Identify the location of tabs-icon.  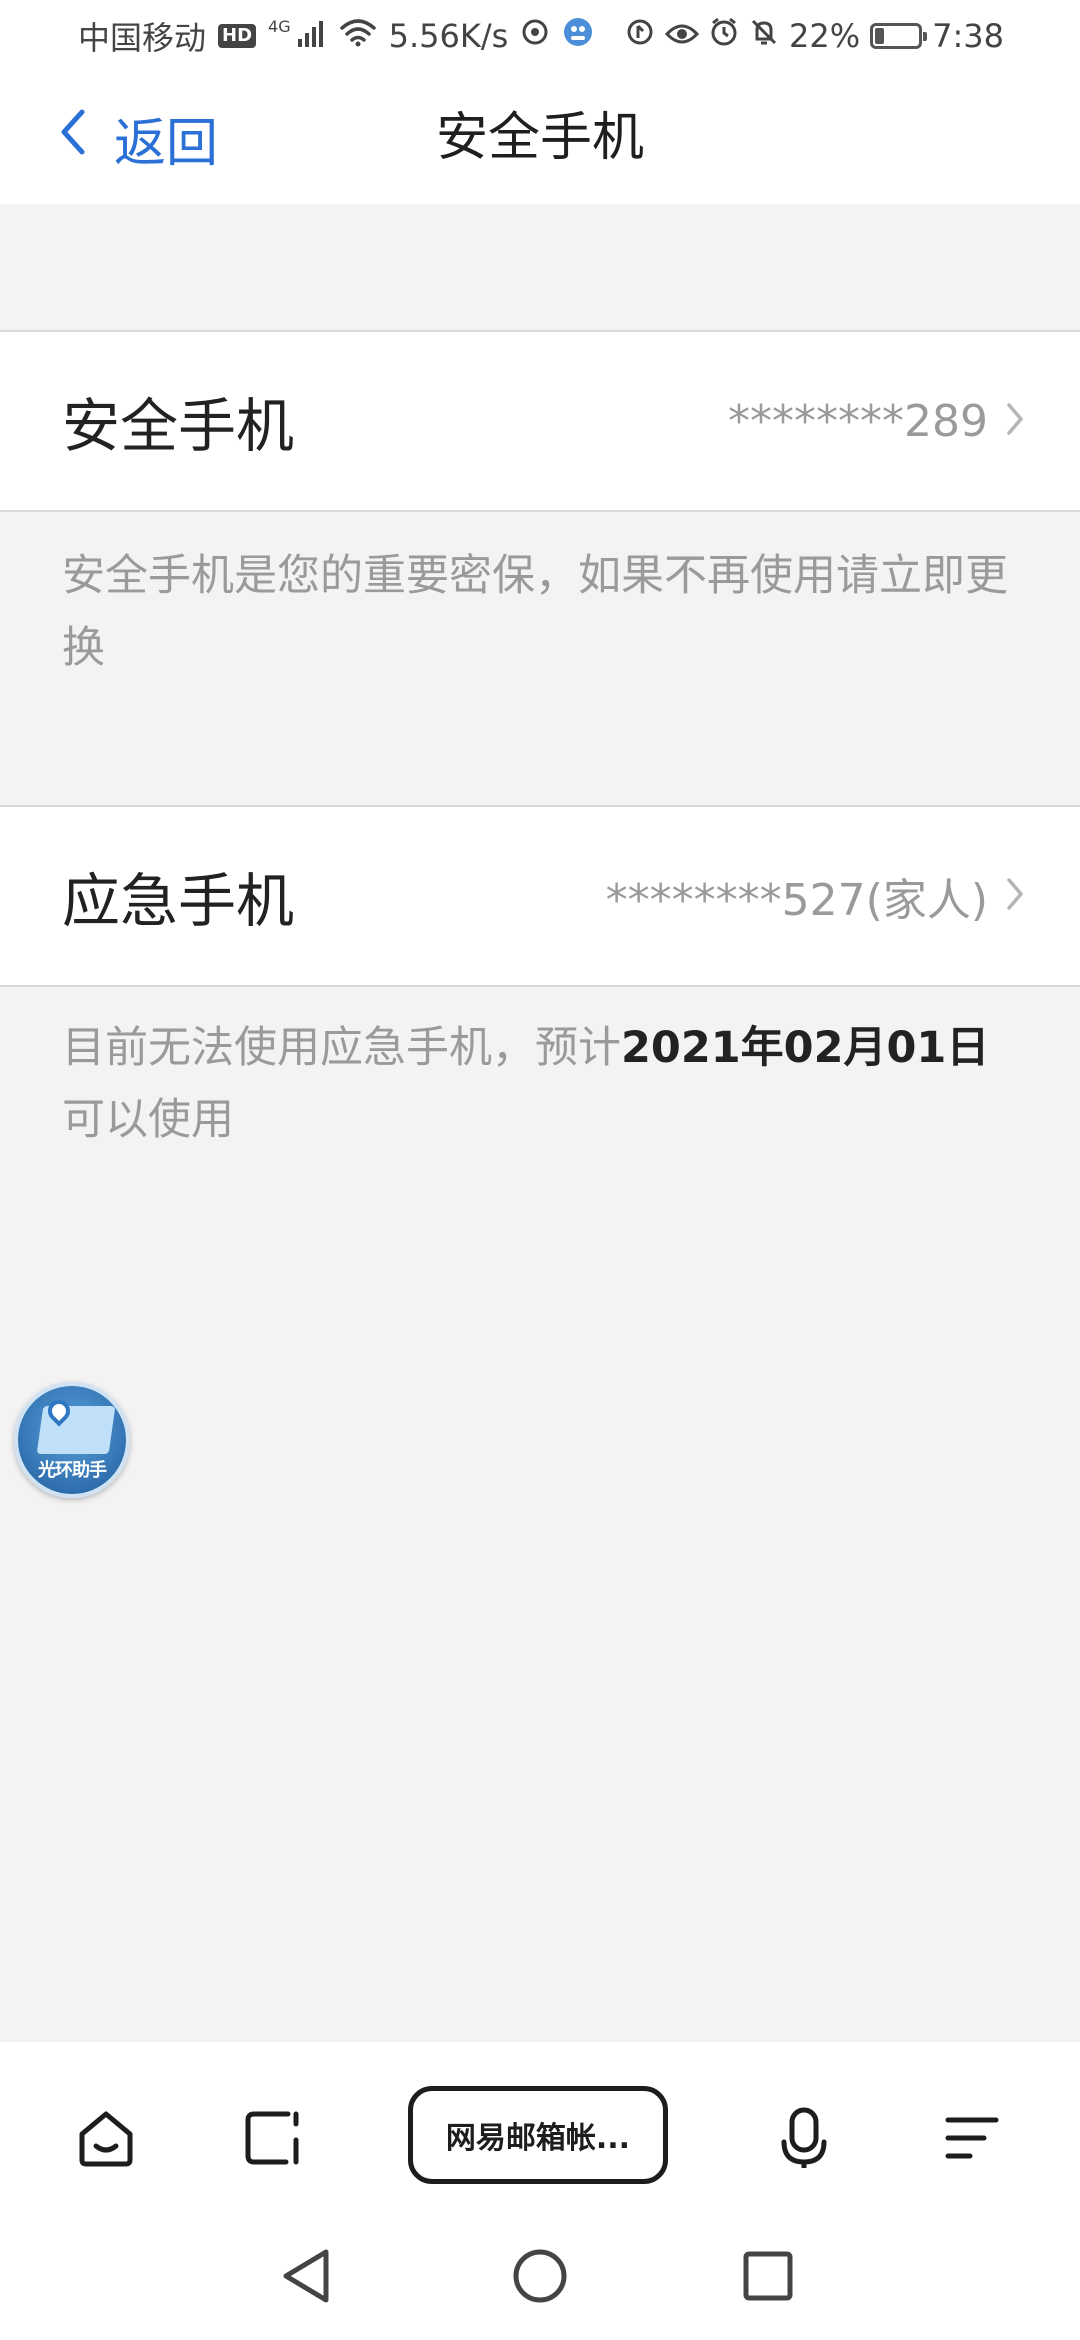
(272, 2138).